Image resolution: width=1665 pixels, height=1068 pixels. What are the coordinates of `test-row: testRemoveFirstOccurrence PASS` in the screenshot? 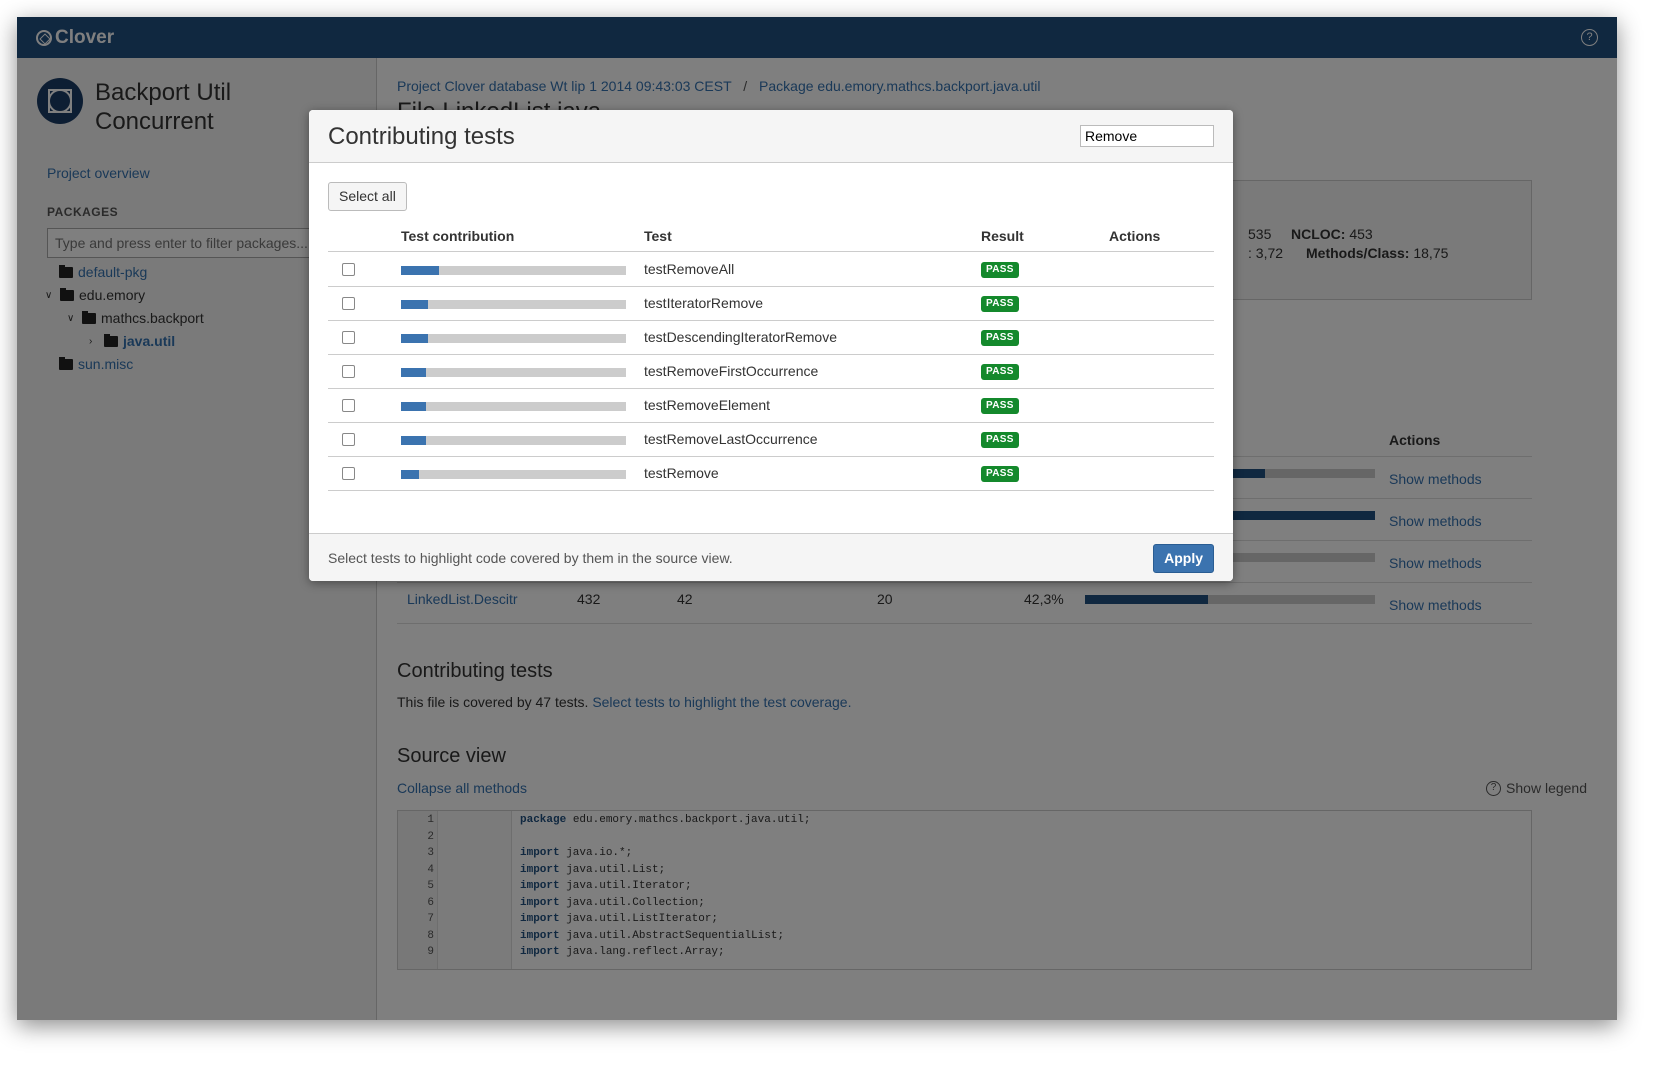 It's located at (771, 372).